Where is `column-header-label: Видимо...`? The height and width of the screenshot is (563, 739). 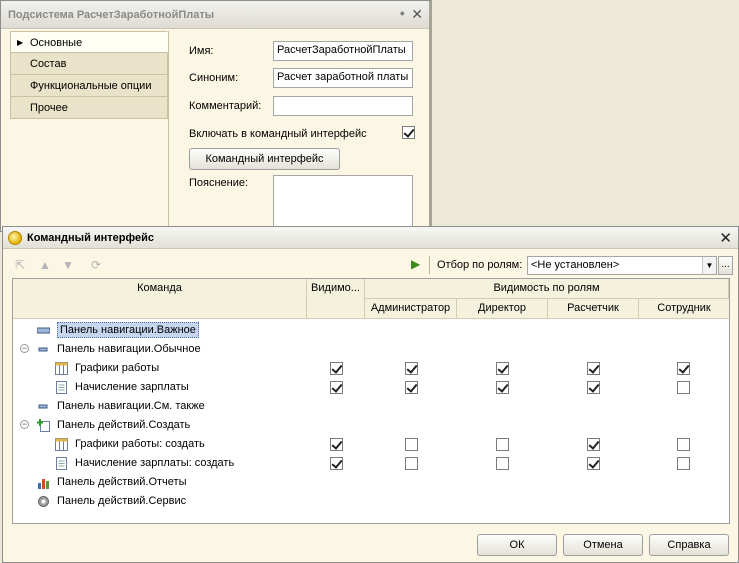
column-header-label: Видимо... is located at coordinates (335, 288).